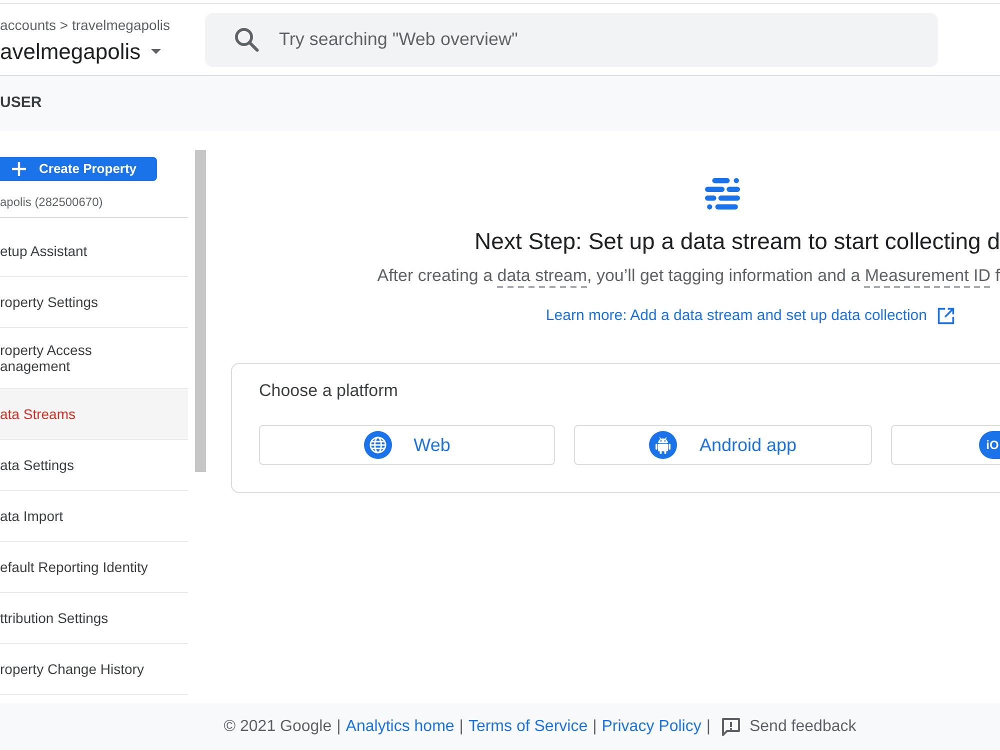 The image size is (1000, 750). Describe the element at coordinates (155, 51) in the screenshot. I see `caret-icon` at that location.